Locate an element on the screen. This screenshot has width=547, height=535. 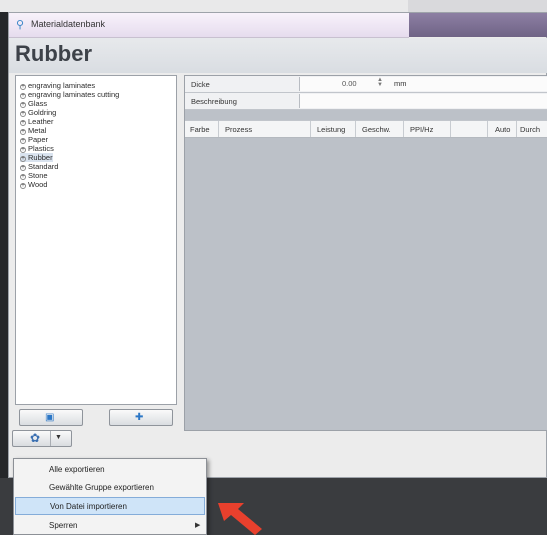
column-prozess: Prozess is located at coordinates (238, 129).